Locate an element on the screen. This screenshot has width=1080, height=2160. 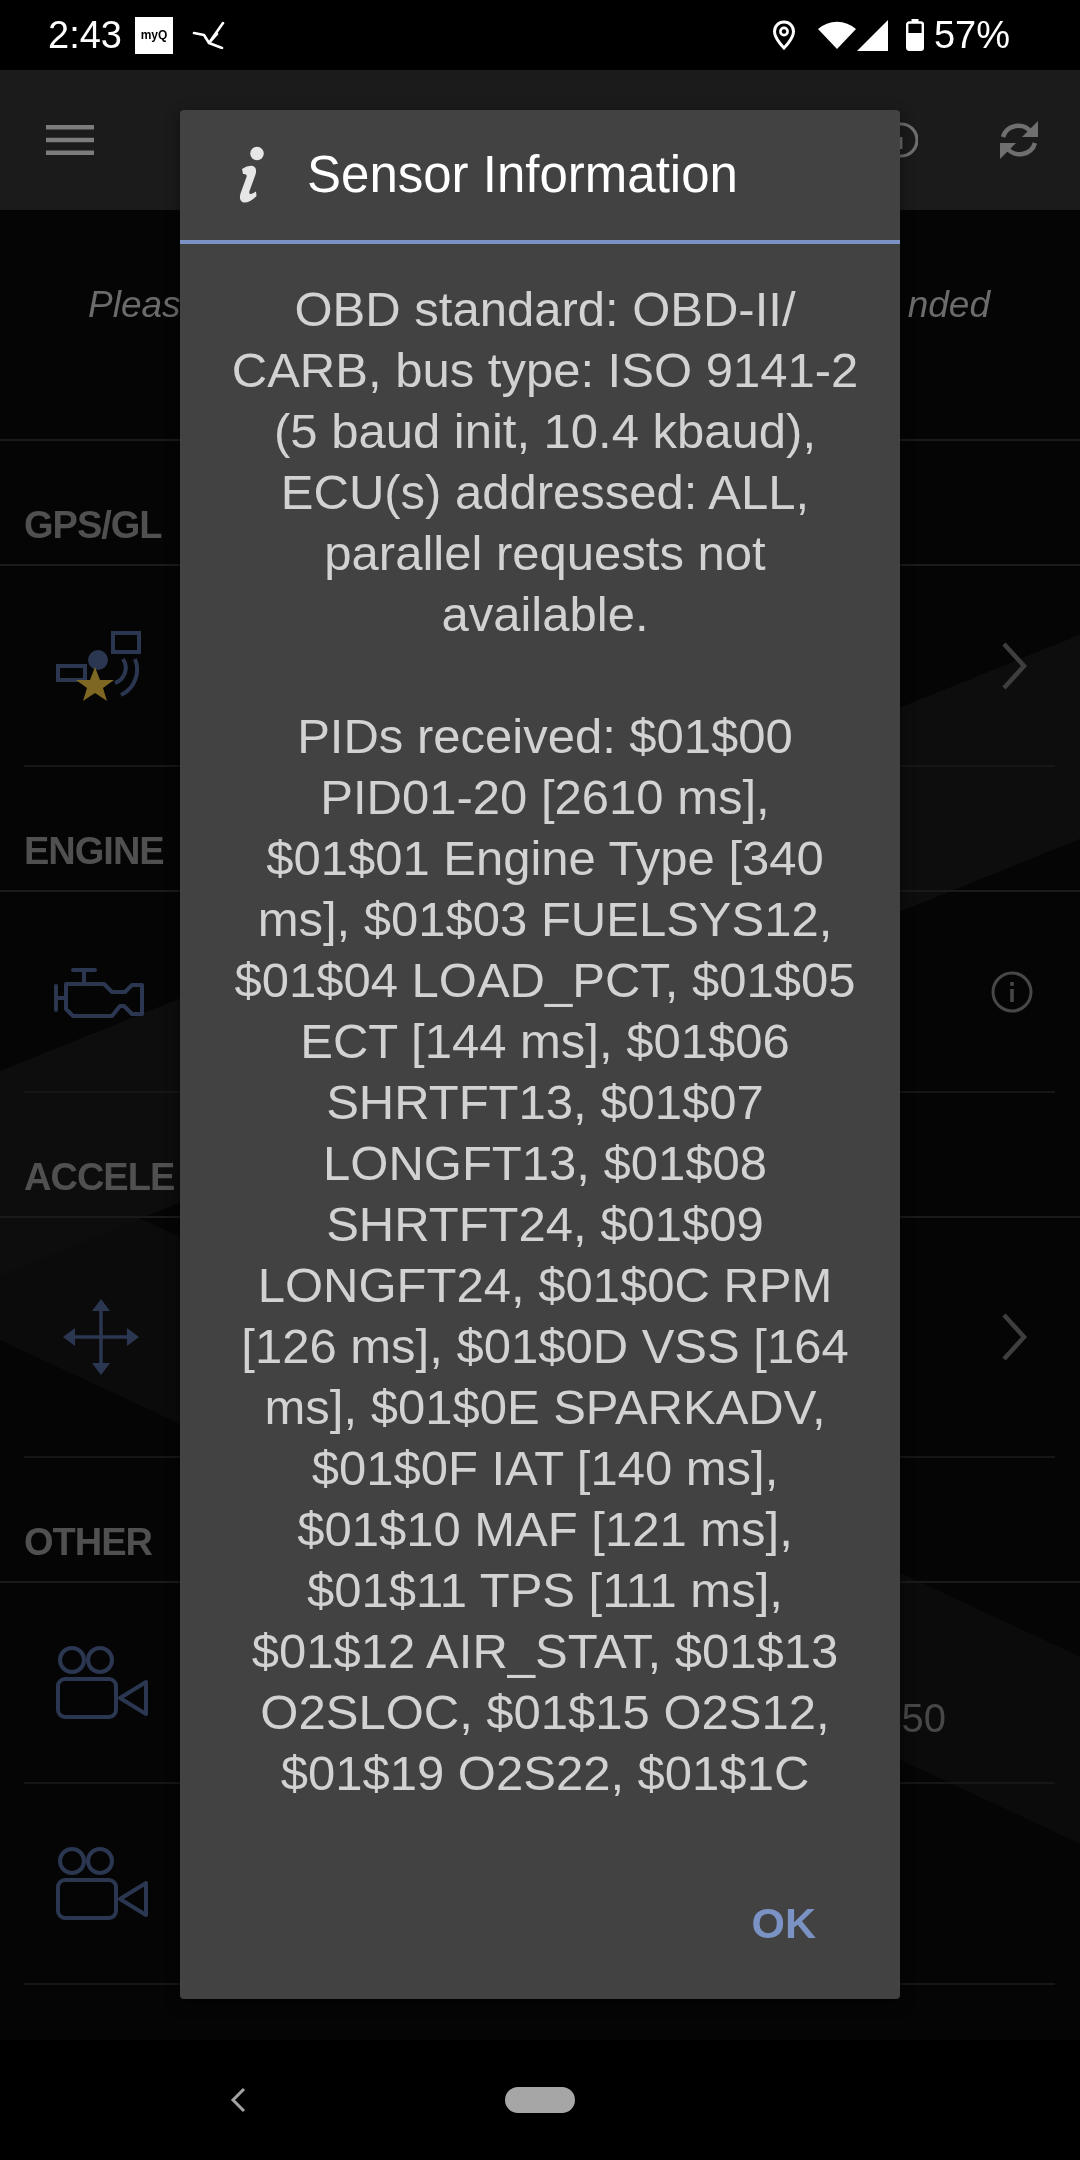
section-title: GPS/GL is located at coordinates (93, 525).